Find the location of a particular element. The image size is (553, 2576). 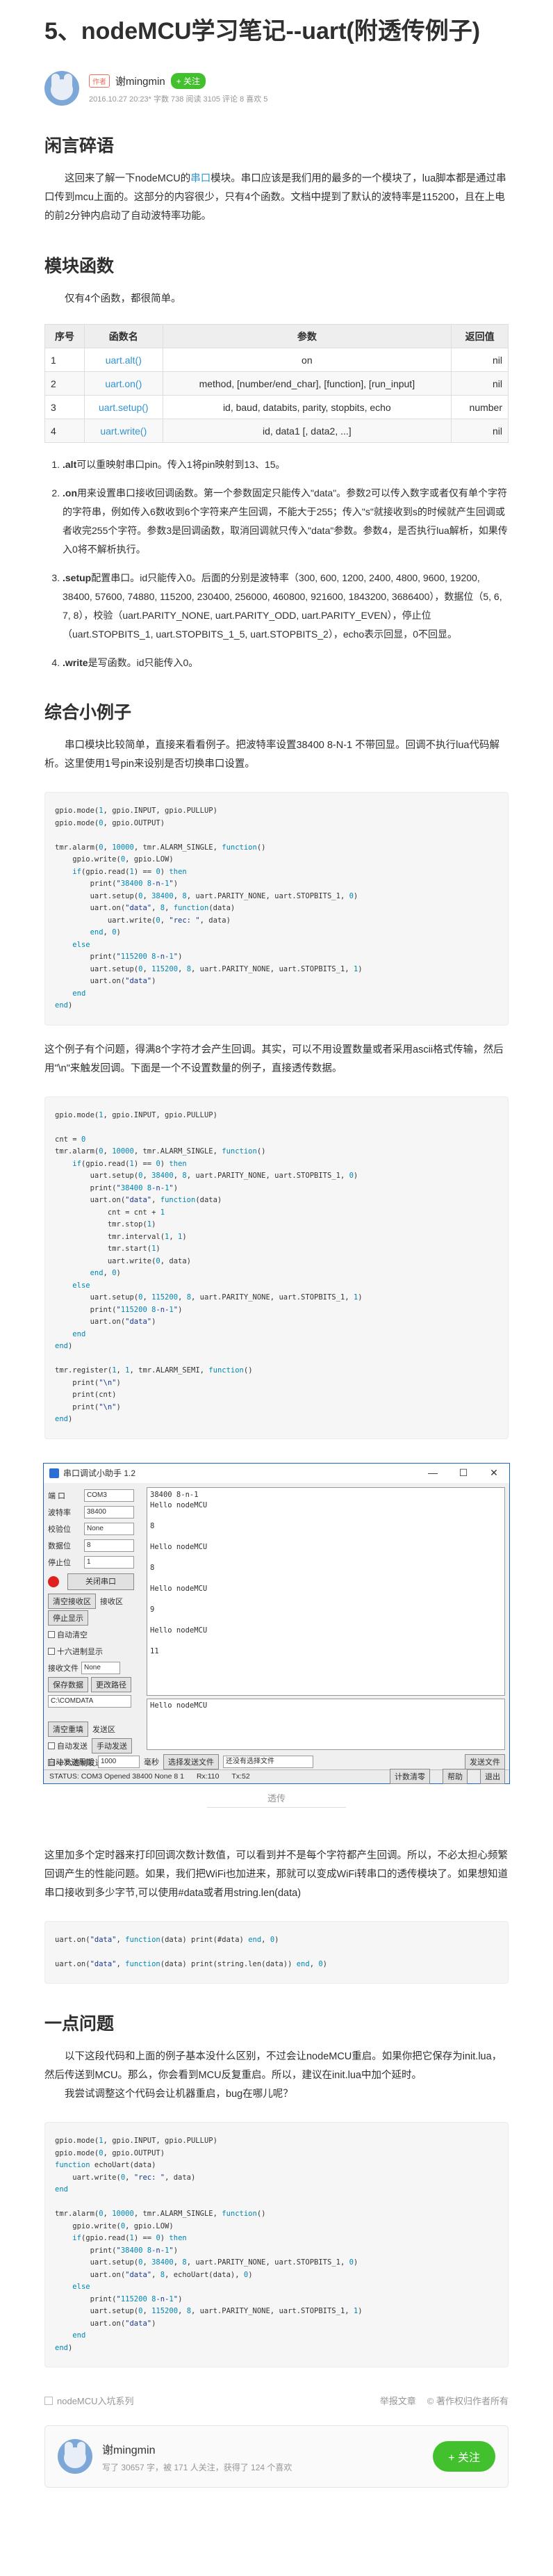

author-name: 谢mingmin is located at coordinates (140, 81).